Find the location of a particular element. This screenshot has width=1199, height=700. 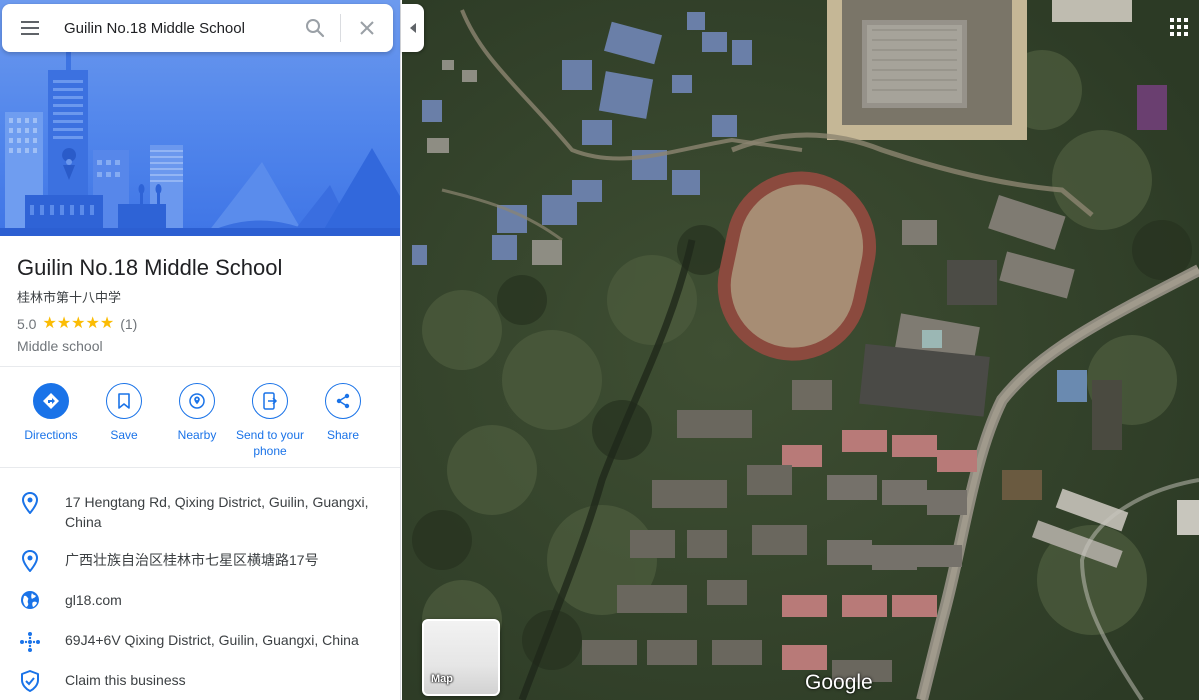

shield-check-icon is located at coordinates (30, 681).